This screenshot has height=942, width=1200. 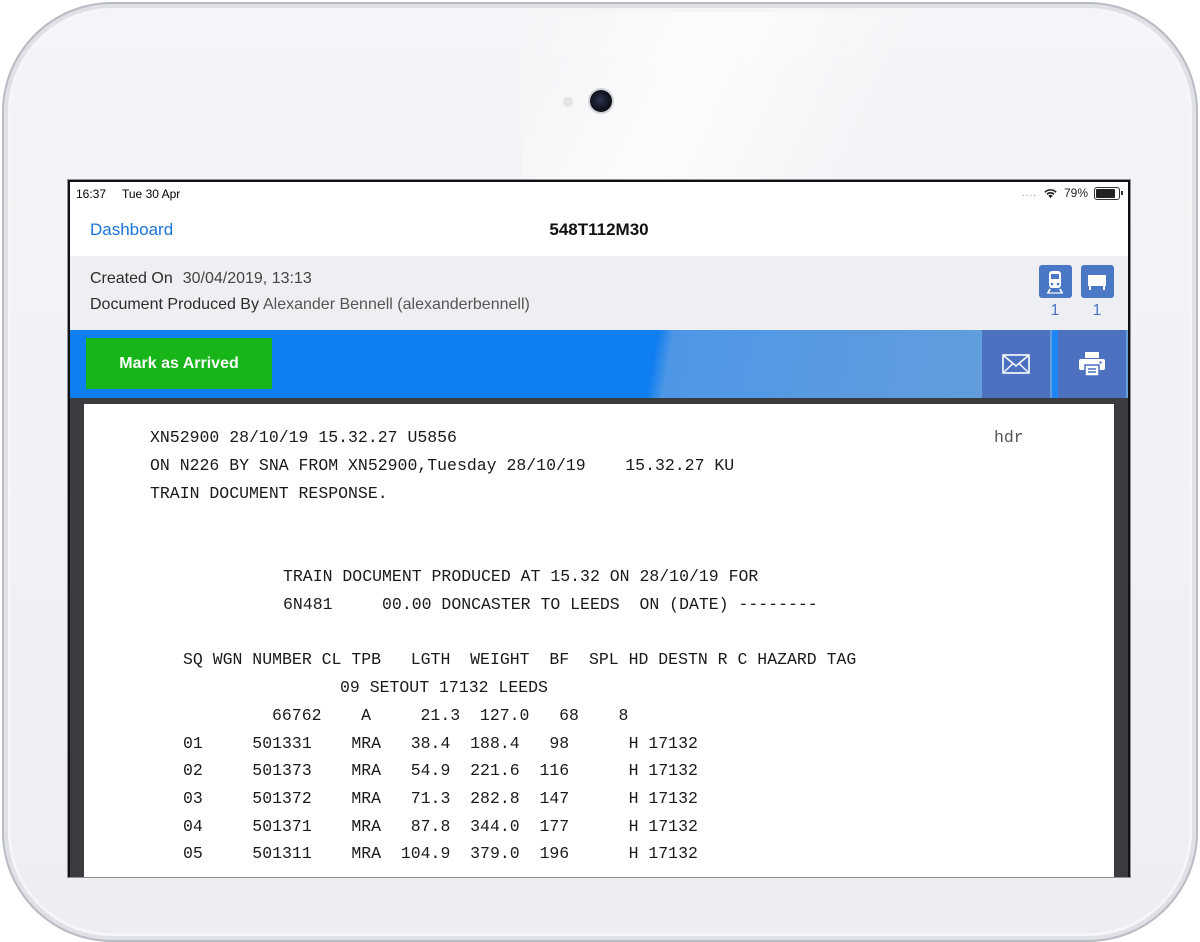 I want to click on created-on-row: Created On 30/04/2019, 13:13, so click(x=201, y=279).